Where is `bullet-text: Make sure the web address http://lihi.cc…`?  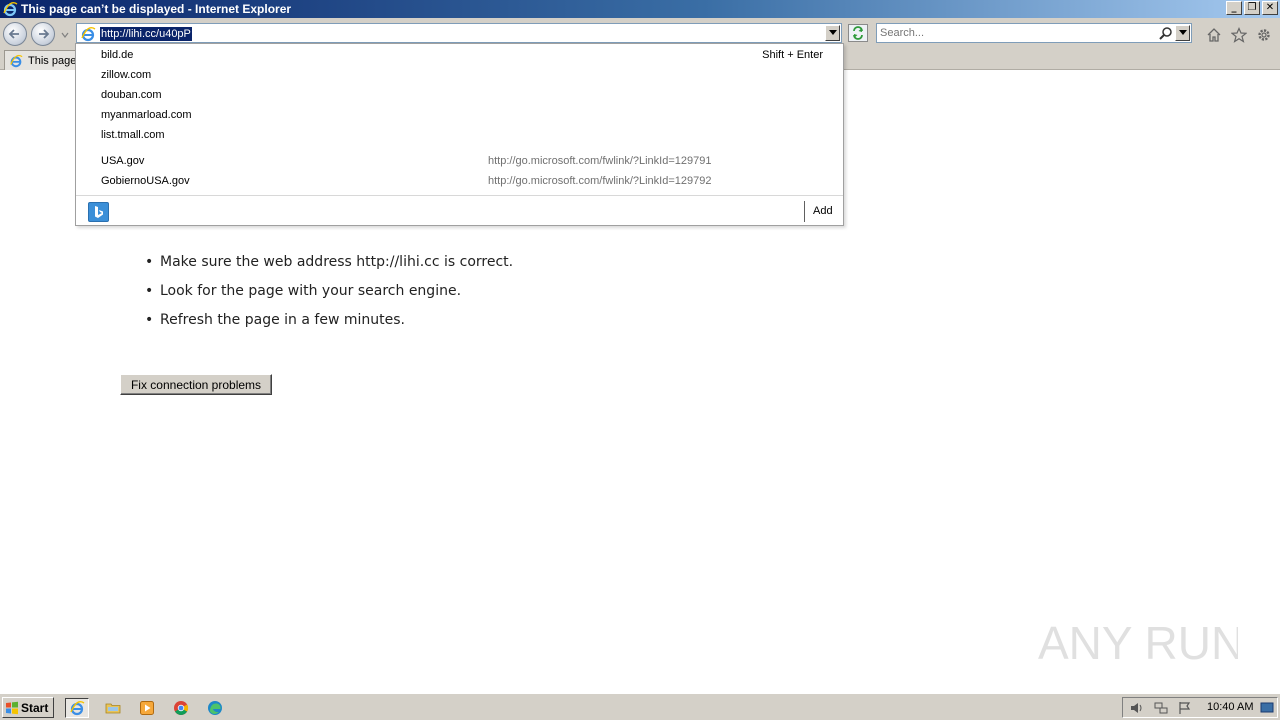
bullet-text: Make sure the web address http://lihi.cc… is located at coordinates (337, 262).